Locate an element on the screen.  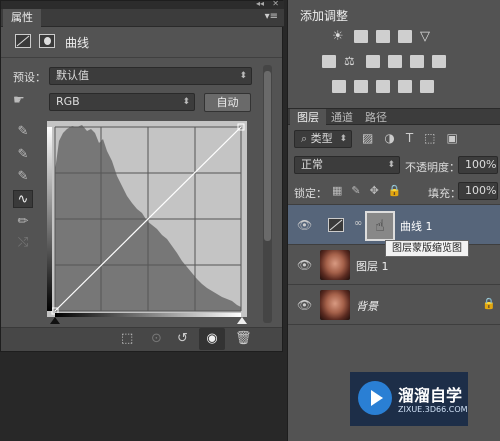
lock-icons: ▦ ✎ ✥ 🔒 is located at coordinates (367, 190).